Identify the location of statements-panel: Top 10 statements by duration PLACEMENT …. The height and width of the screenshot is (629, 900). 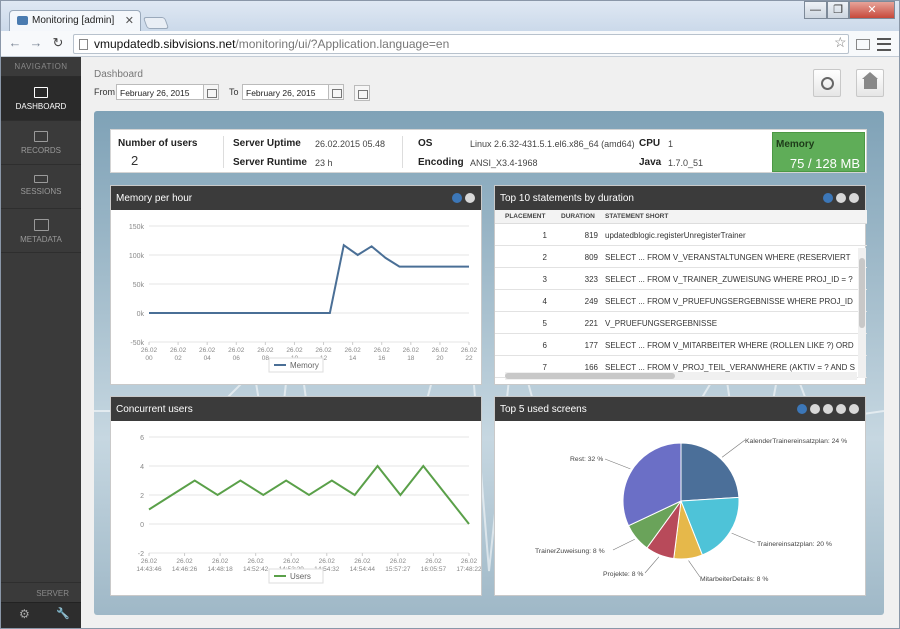
(680, 285).